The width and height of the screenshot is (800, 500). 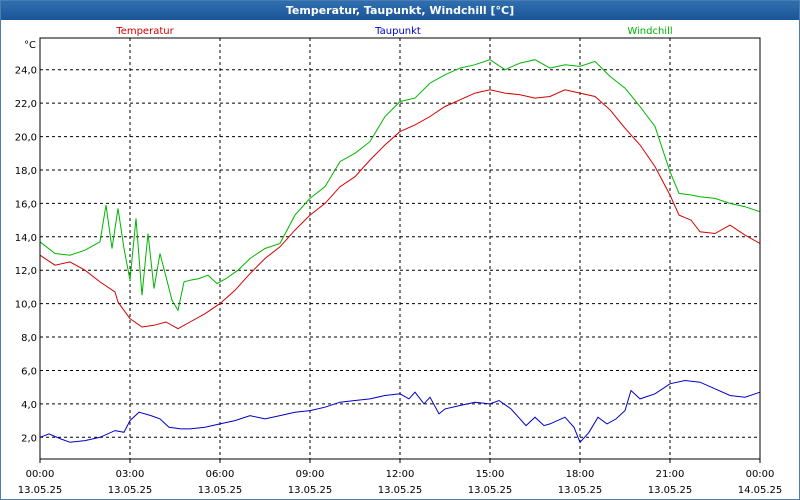 I want to click on y-tick-label: 16,0, so click(x=26, y=204).